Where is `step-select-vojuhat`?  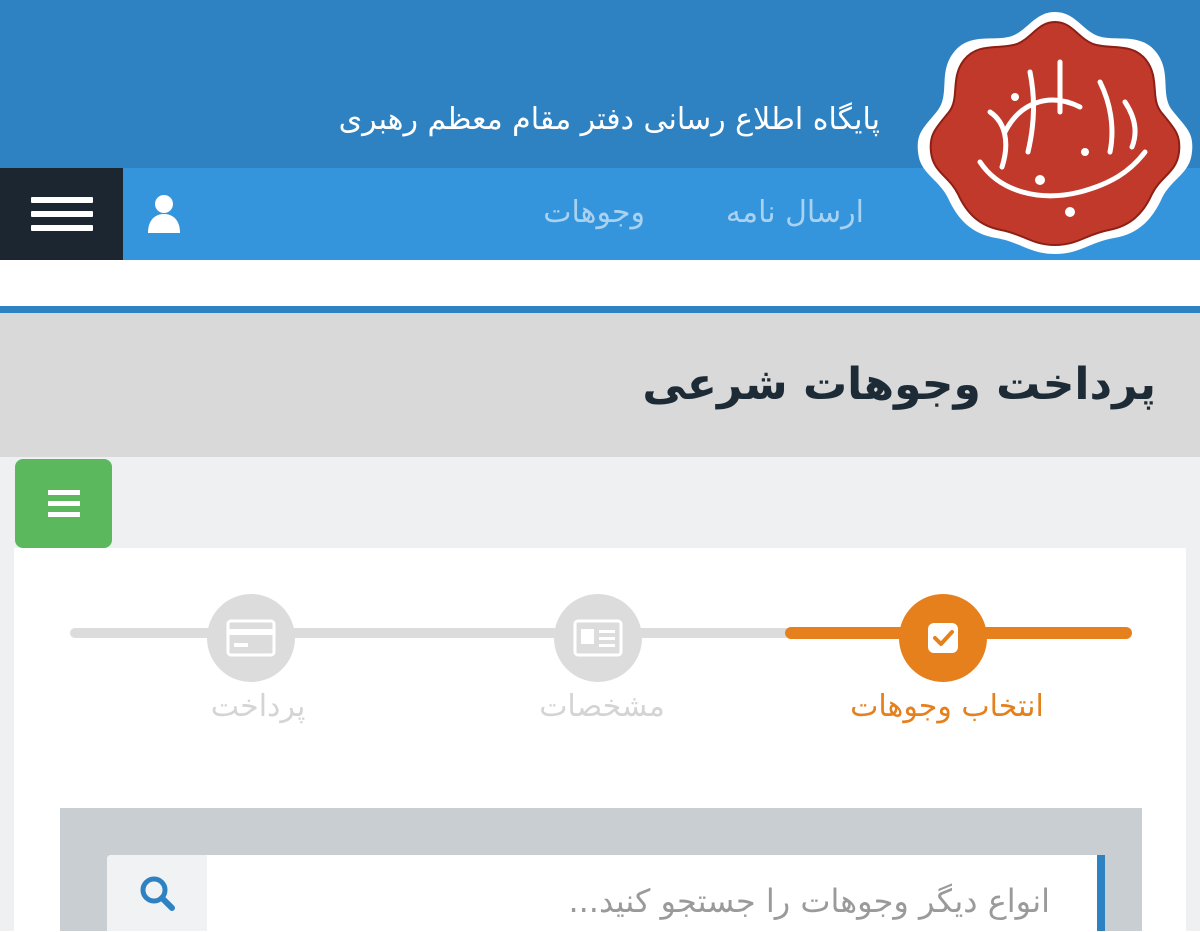
step-select-vojuhat is located at coordinates (943, 638).